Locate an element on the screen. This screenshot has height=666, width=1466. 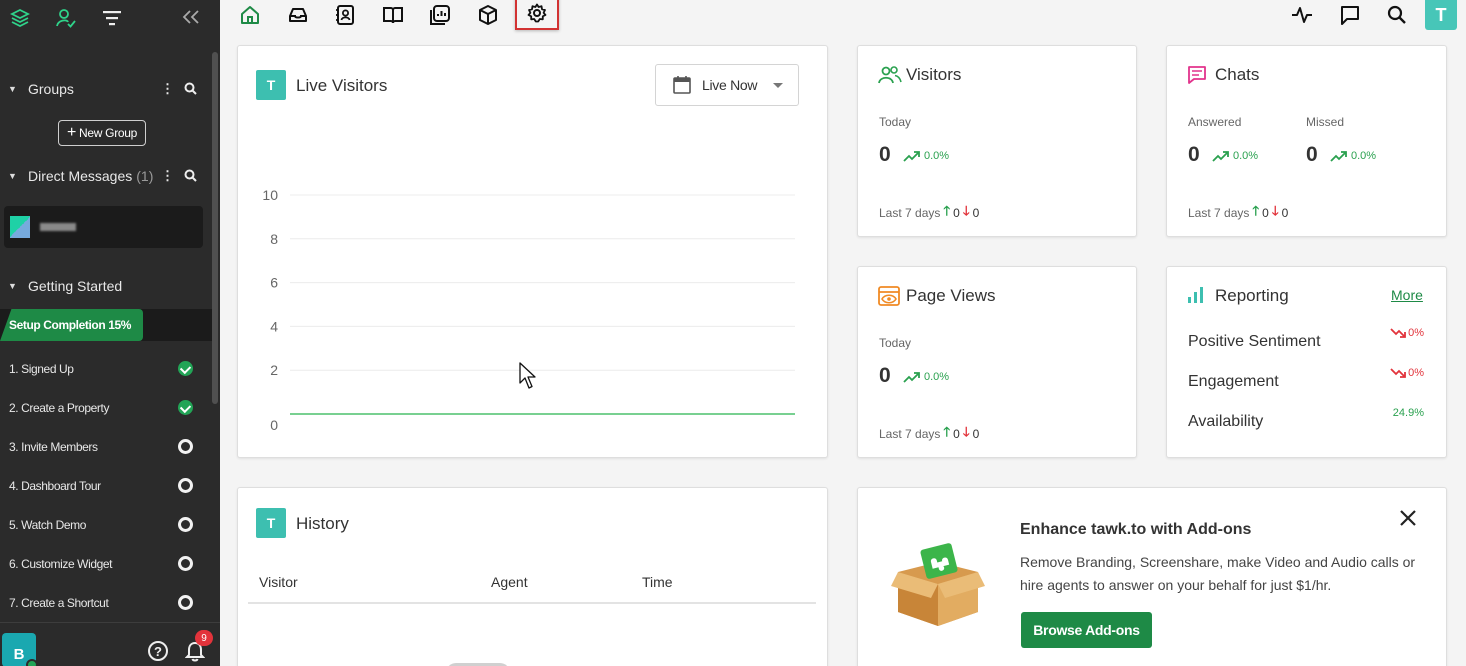
missed-trend: 0.0% is located at coordinates (1353, 156).